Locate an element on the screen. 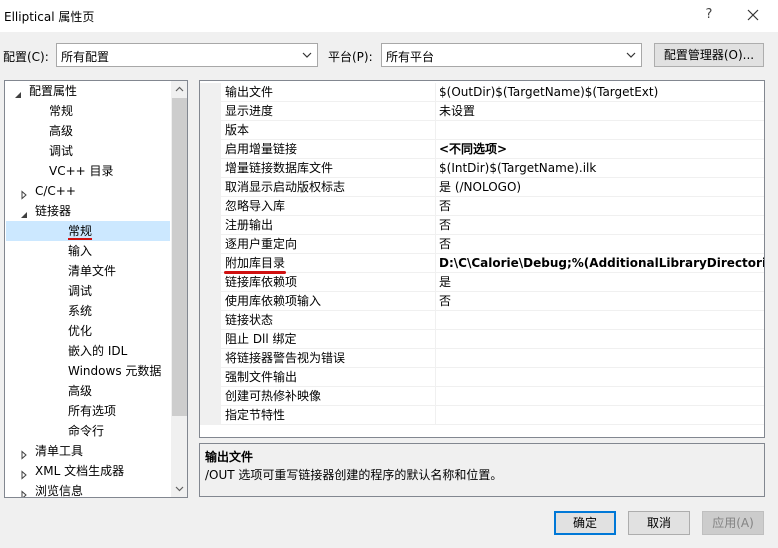 This screenshot has height=548, width=778. description-panel: 输出文件 /OUT 选项可重写链接器创建的程序的默认名称和位置。 is located at coordinates (482, 470).